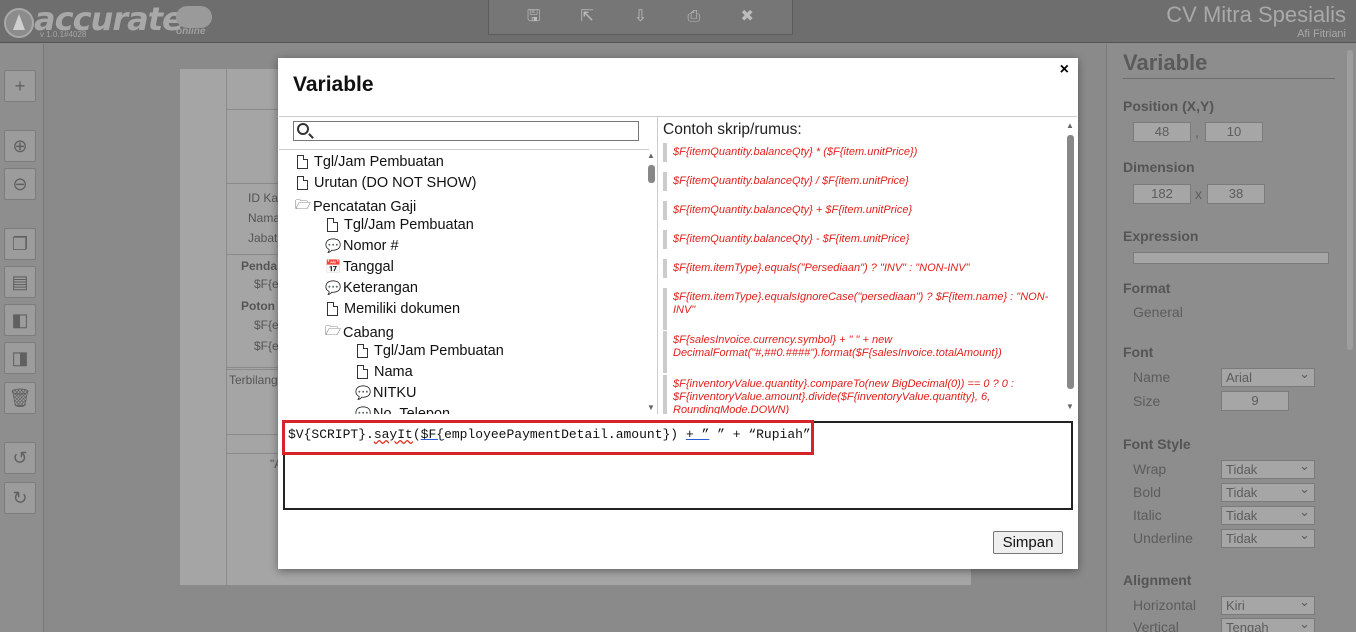 The width and height of the screenshot is (1356, 632). I want to click on variable-search-input, so click(466, 131).